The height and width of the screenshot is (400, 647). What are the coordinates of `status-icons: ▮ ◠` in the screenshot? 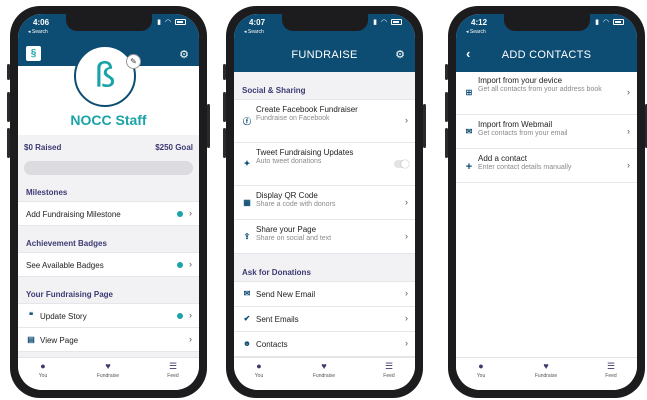 It's located at (387, 22).